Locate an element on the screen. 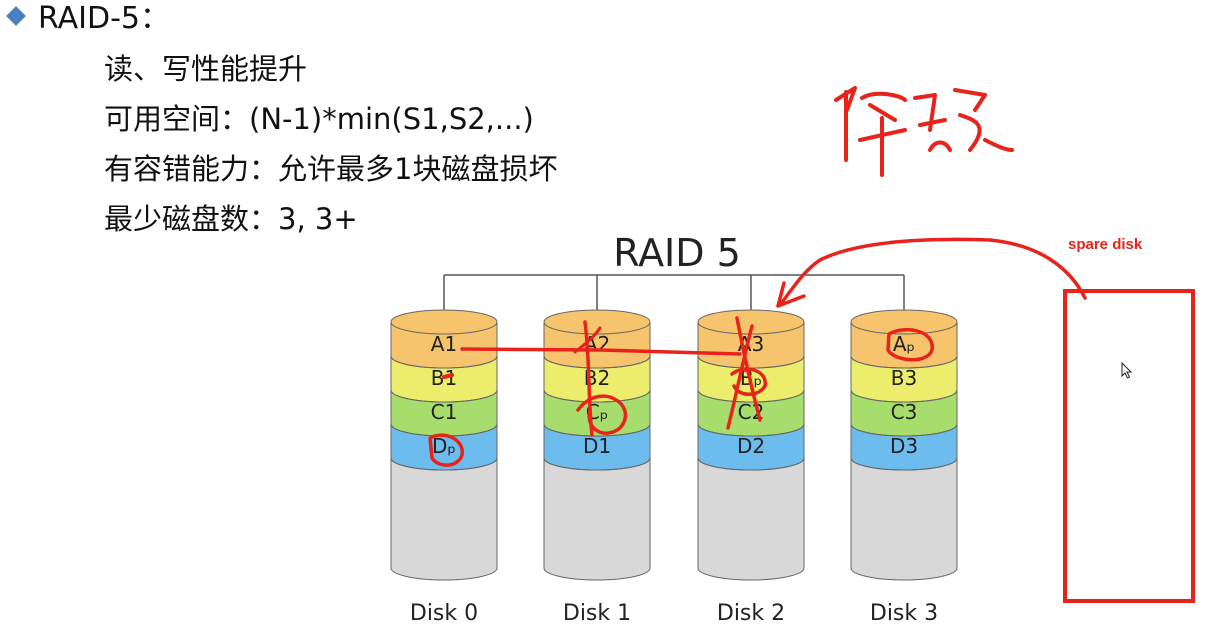 The height and width of the screenshot is (628, 1224). disk-1: A2B2CₚD1Disk 1 is located at coordinates (597, 467).